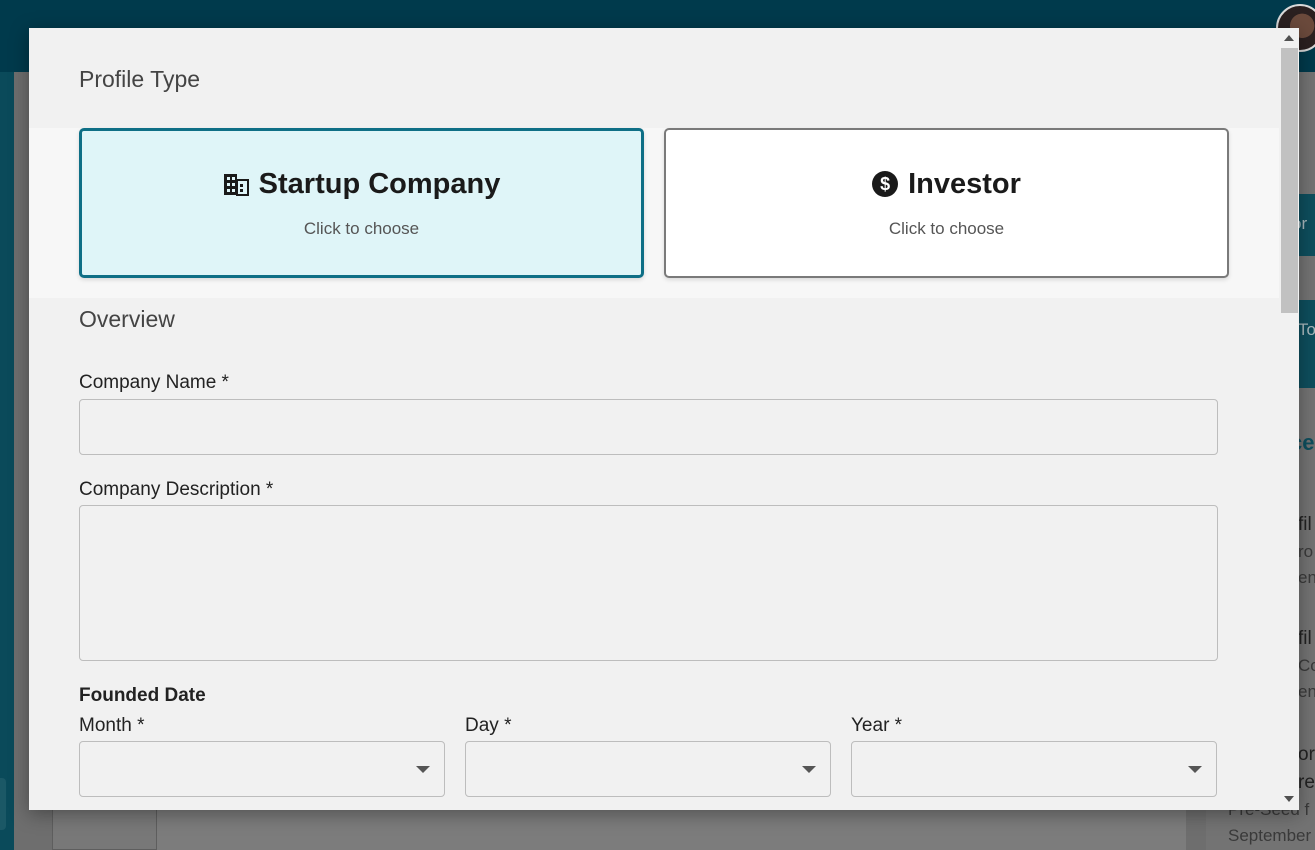 Image resolution: width=1315 pixels, height=850 pixels. What do you see at coordinates (946, 203) in the screenshot?
I see `investor-option: $ Investor Click to choose` at bounding box center [946, 203].